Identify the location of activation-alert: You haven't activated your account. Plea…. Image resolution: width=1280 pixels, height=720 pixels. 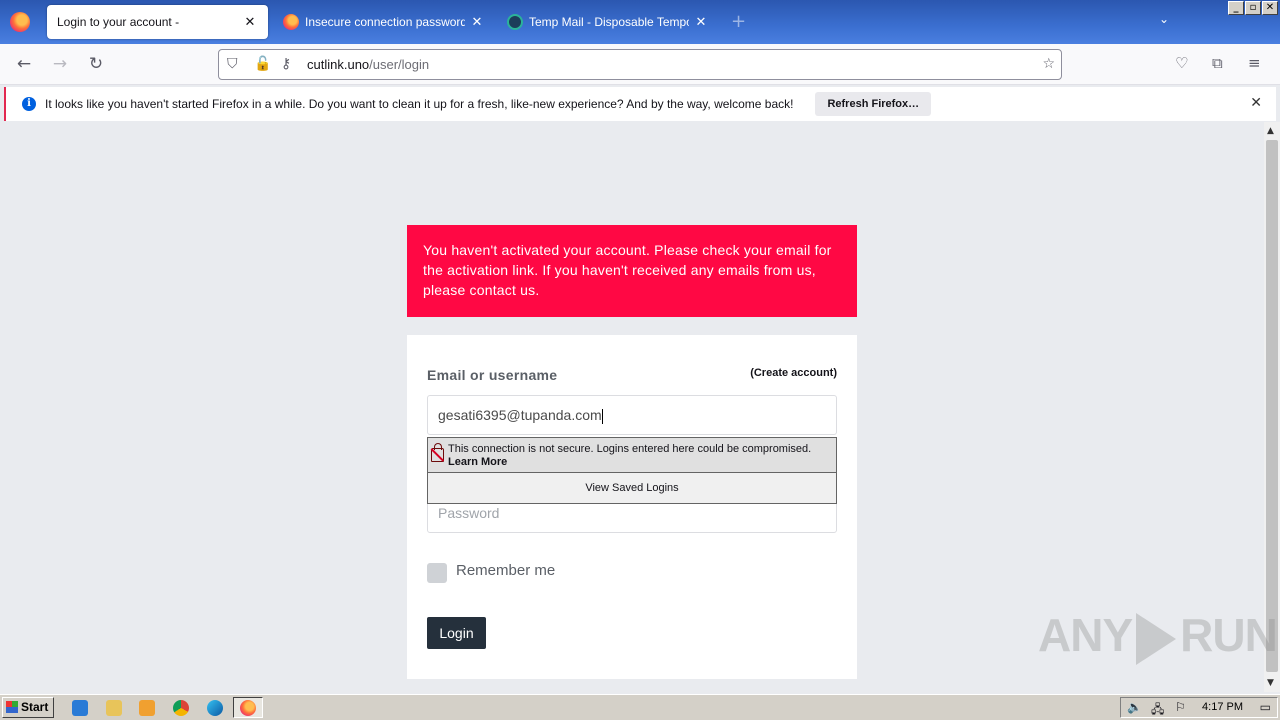
(632, 271).